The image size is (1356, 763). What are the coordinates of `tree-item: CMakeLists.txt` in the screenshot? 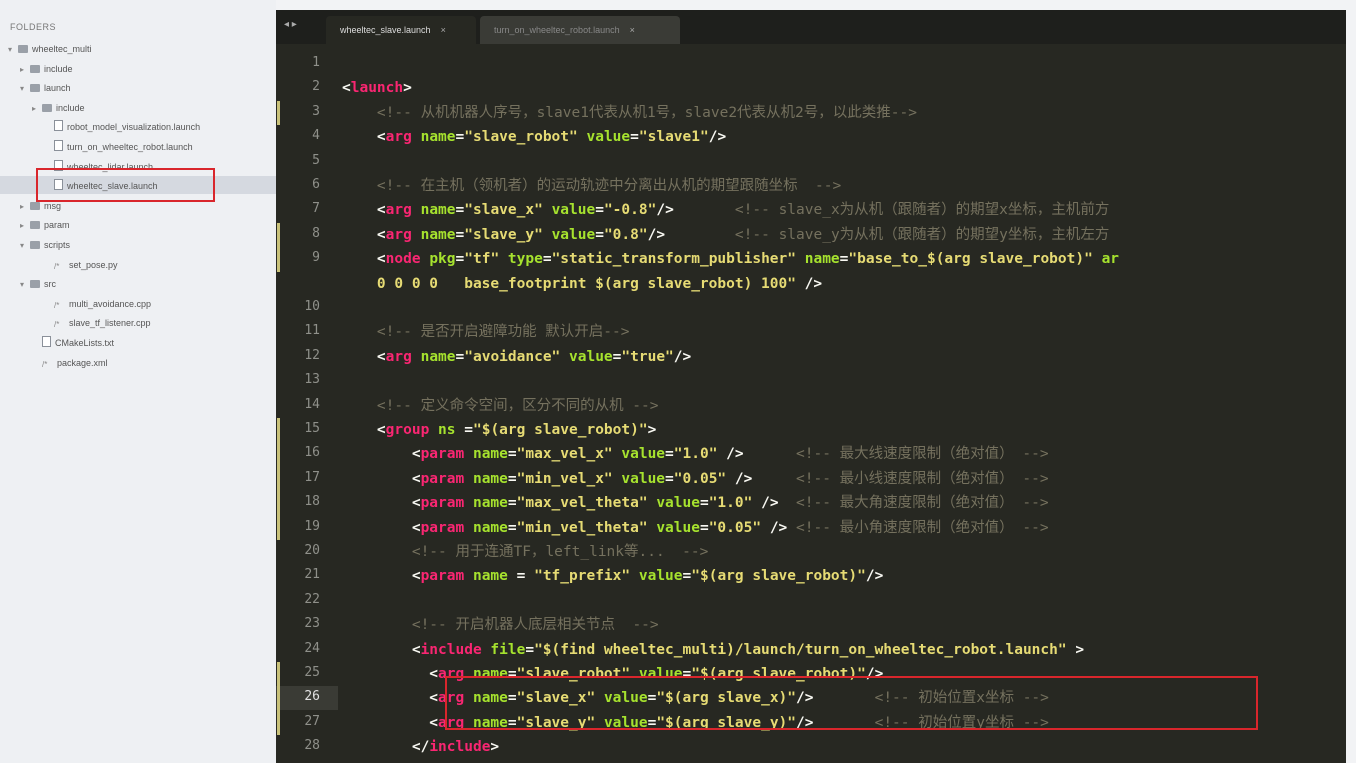 It's located at (73, 343).